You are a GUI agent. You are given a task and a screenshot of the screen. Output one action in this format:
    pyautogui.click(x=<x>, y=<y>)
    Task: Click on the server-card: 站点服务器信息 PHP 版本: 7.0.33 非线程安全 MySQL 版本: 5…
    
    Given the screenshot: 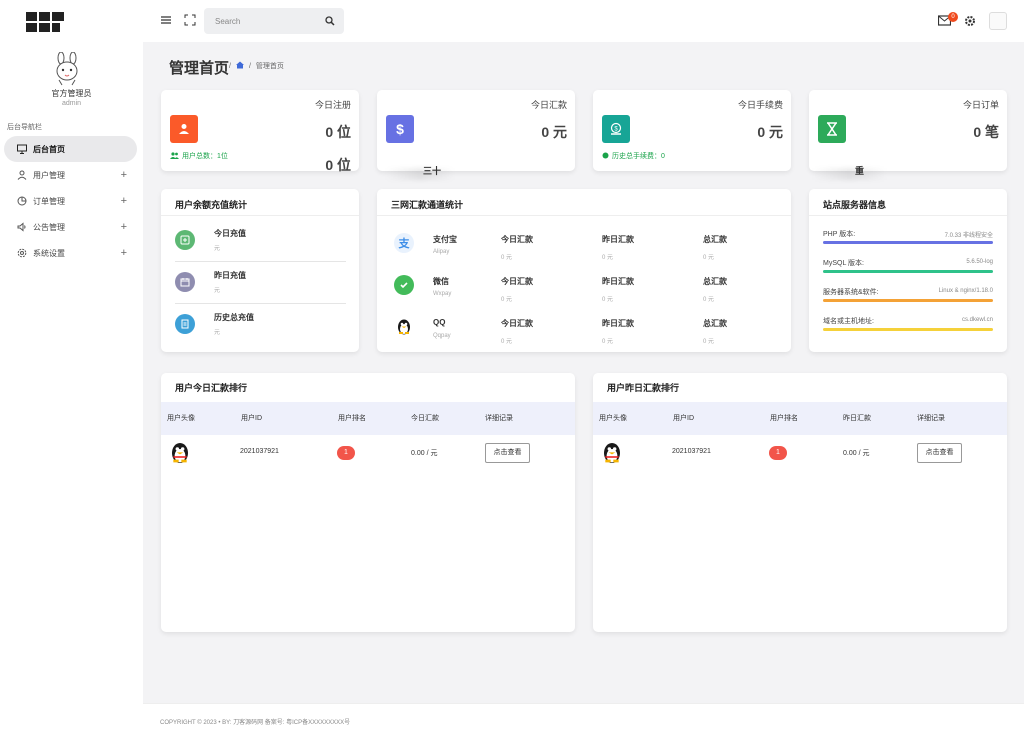 What is the action you would take?
    pyautogui.click(x=908, y=270)
    